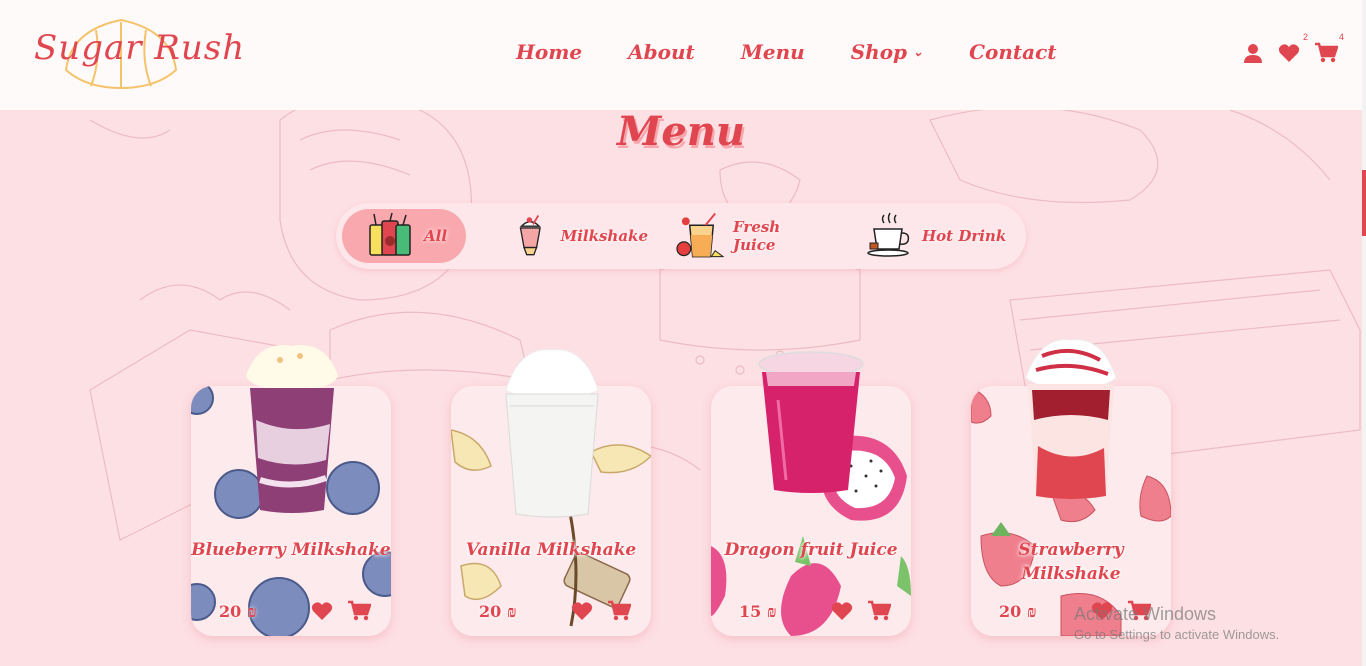 The image size is (1366, 666). What do you see at coordinates (879, 52) in the screenshot?
I see `nav-shop-label: Shop` at bounding box center [879, 52].